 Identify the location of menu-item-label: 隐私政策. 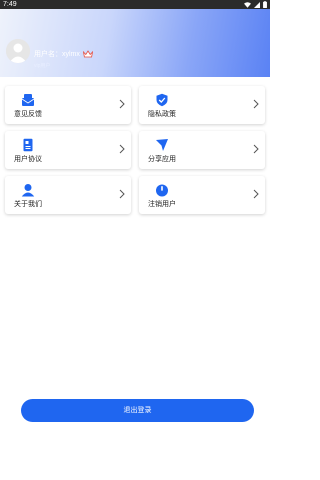
(162, 114).